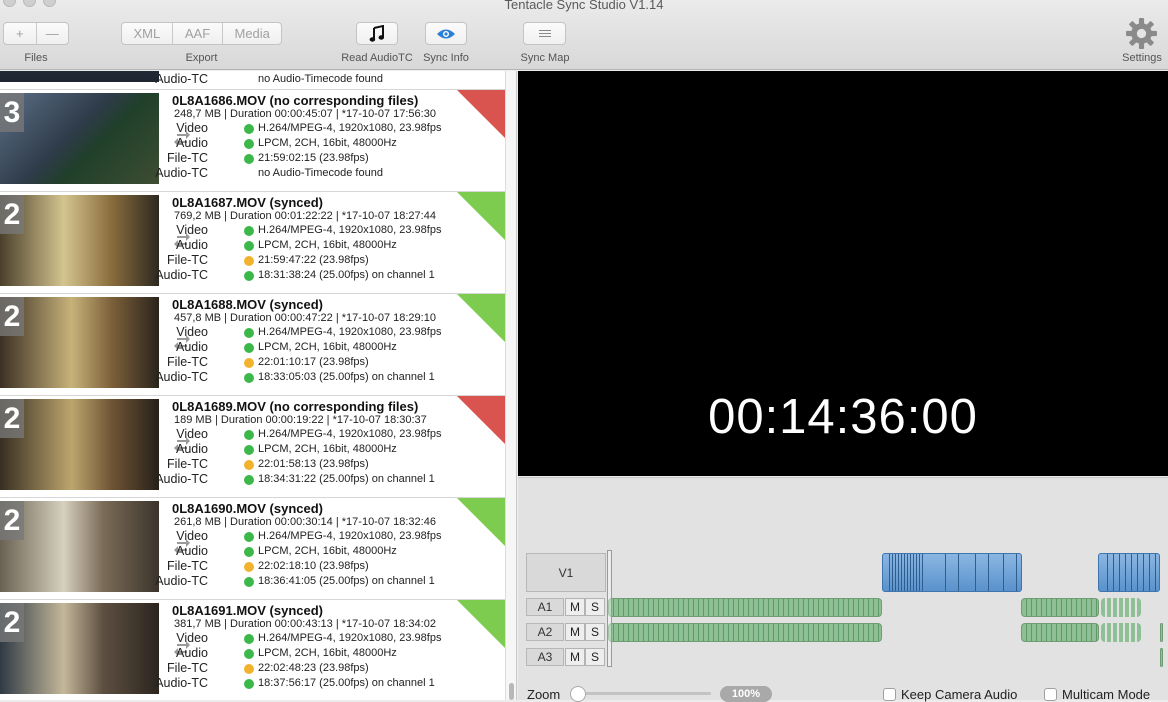  Describe the element at coordinates (566, 572) in the screenshot. I see `track-v1-header: V1` at that location.